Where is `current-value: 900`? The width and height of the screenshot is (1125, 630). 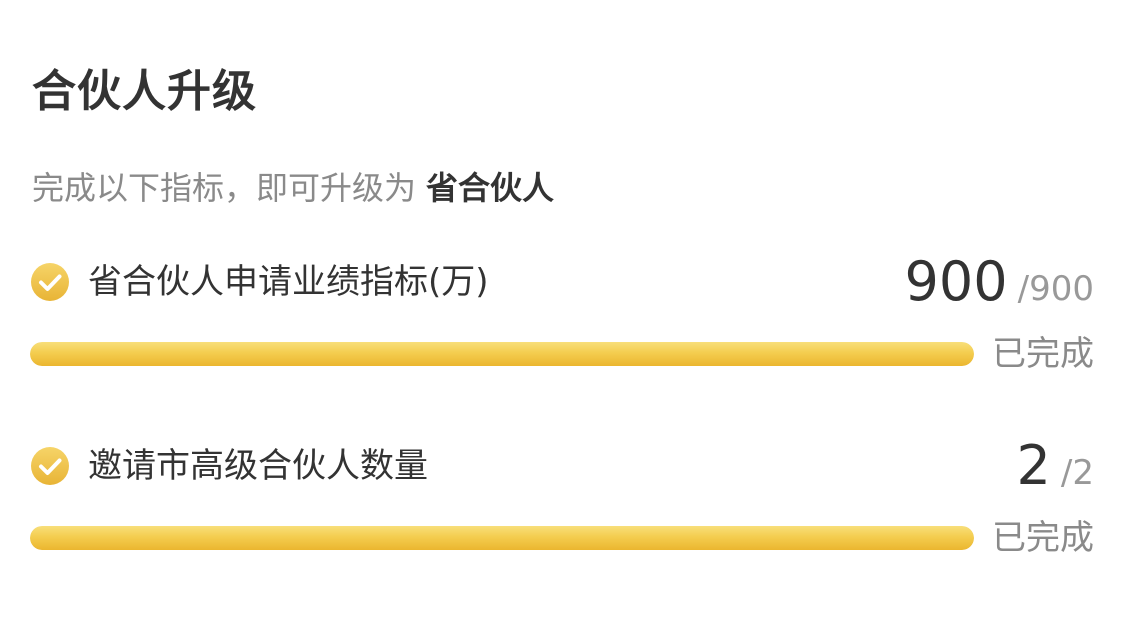 current-value: 900 is located at coordinates (956, 281).